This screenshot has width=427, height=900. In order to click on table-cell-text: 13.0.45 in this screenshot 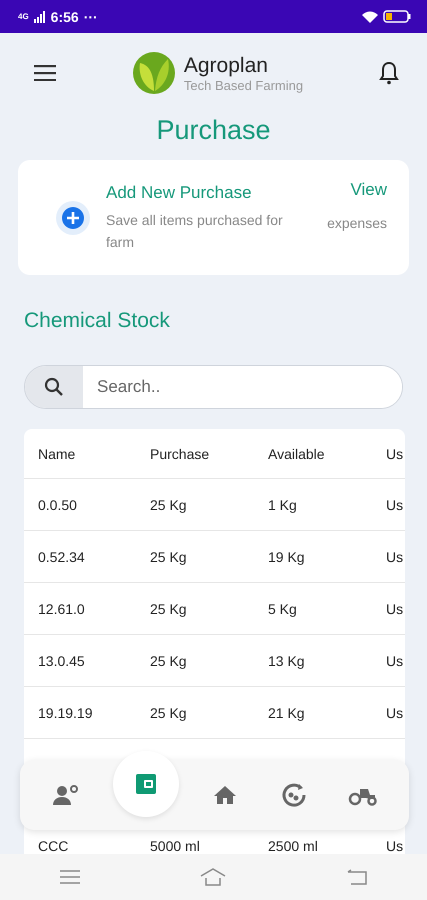, I will do `click(62, 660)`.